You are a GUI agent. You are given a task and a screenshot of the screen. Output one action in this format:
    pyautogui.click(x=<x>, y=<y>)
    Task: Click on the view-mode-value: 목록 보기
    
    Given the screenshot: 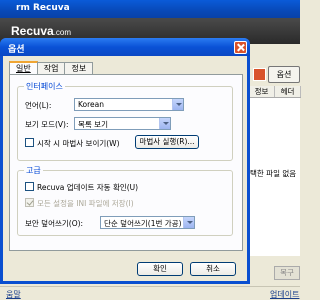 What is the action you would take?
    pyautogui.click(x=93, y=124)
    